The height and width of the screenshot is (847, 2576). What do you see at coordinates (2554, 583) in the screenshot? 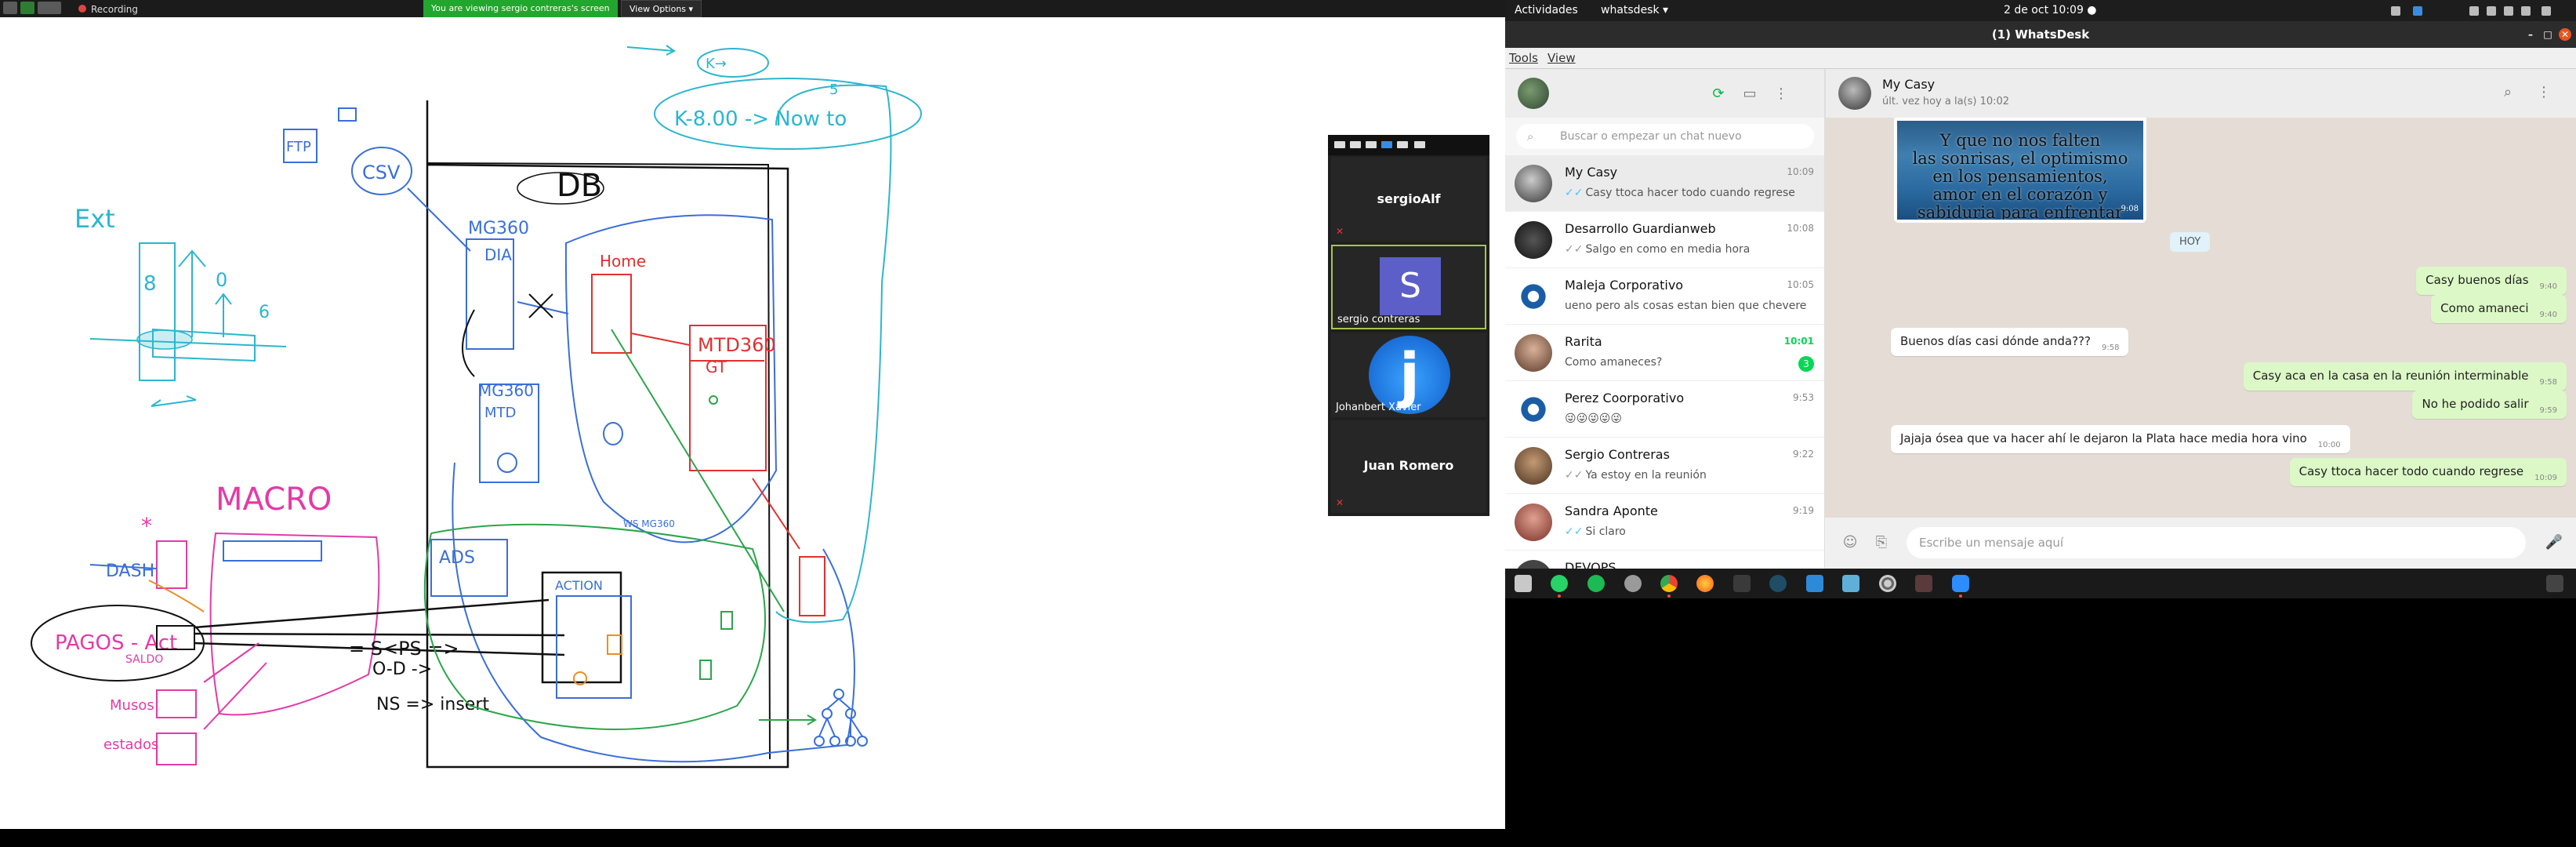
I see `app-grid-icon` at bounding box center [2554, 583].